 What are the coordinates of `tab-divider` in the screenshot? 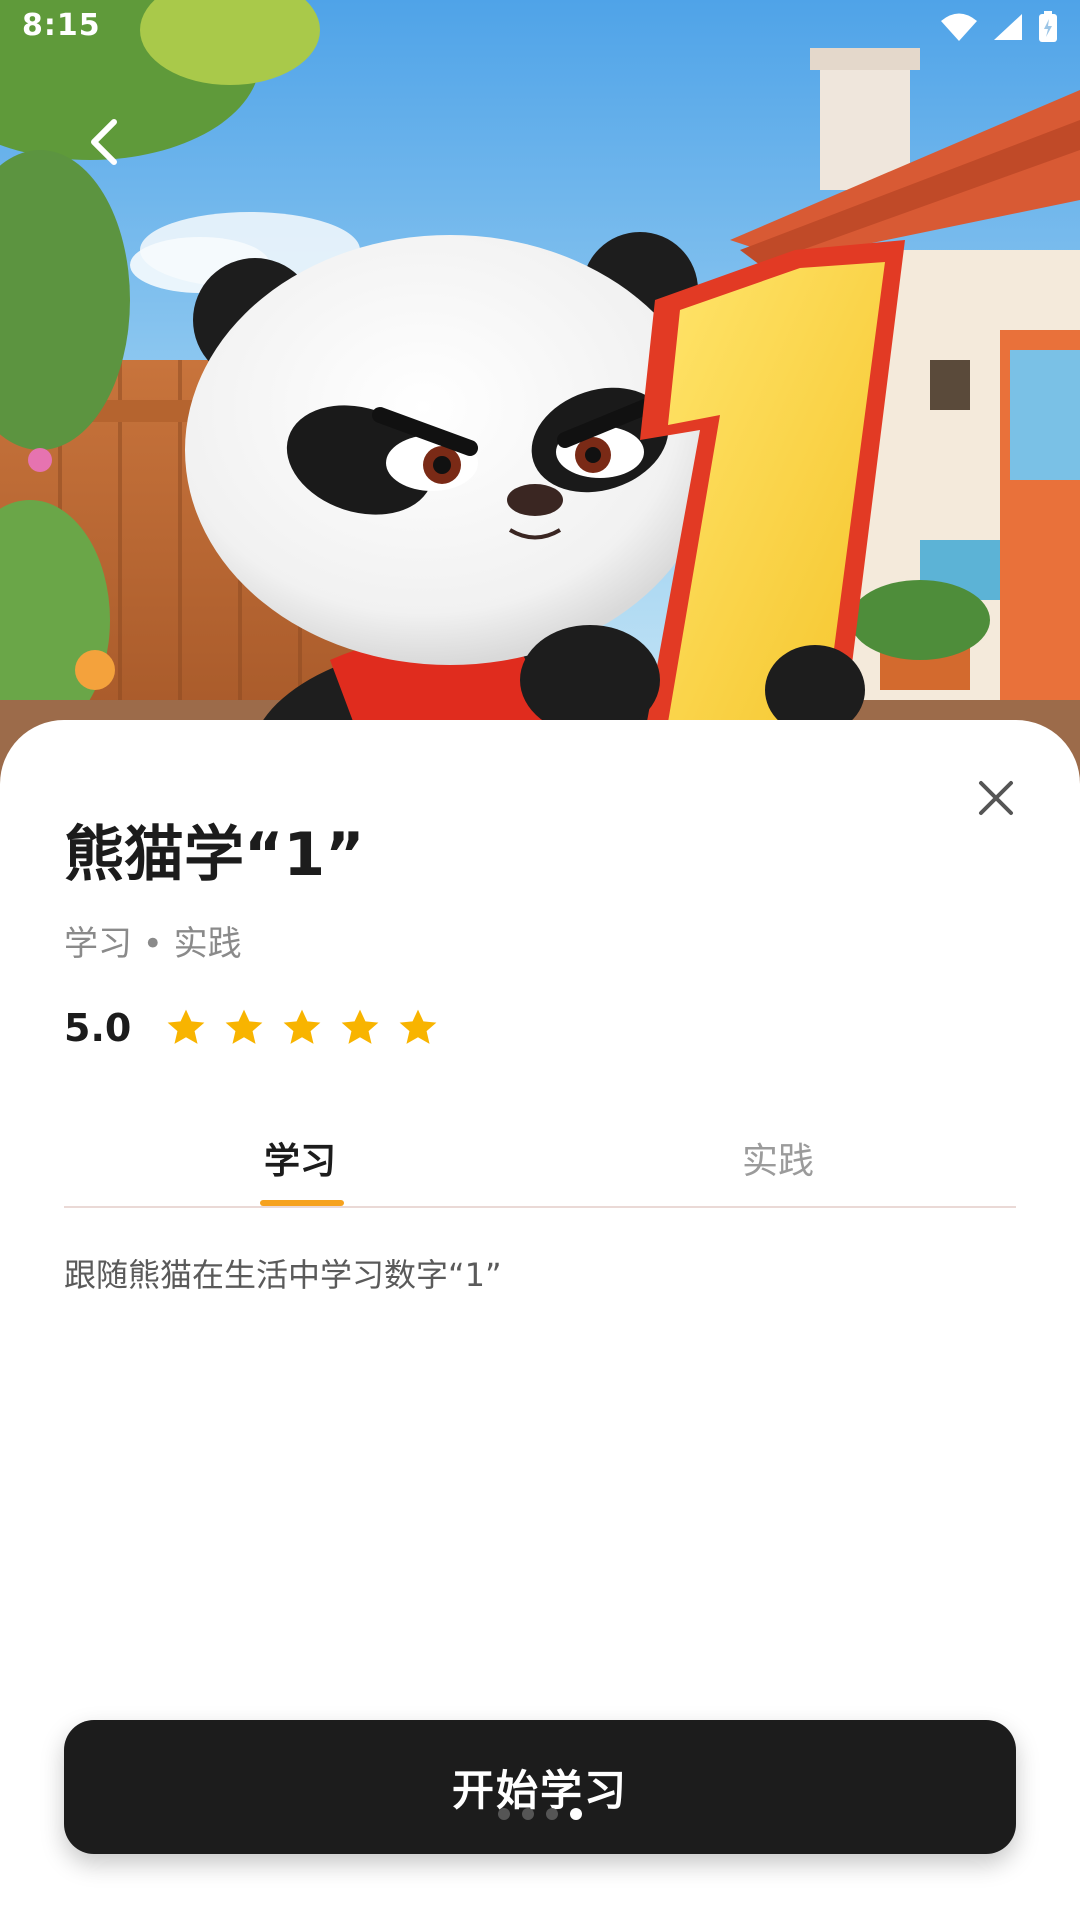 It's located at (540, 1207).